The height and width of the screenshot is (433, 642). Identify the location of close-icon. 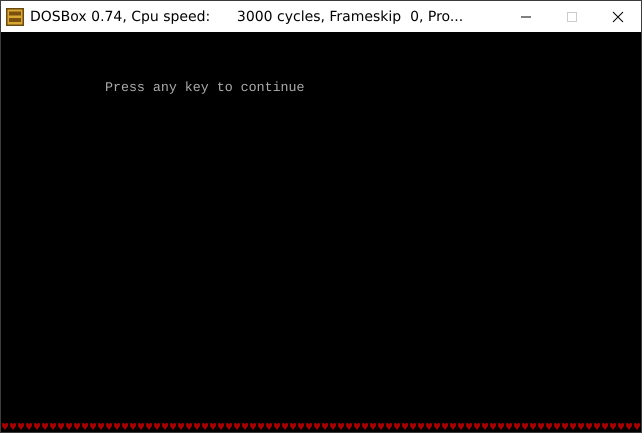
(618, 16).